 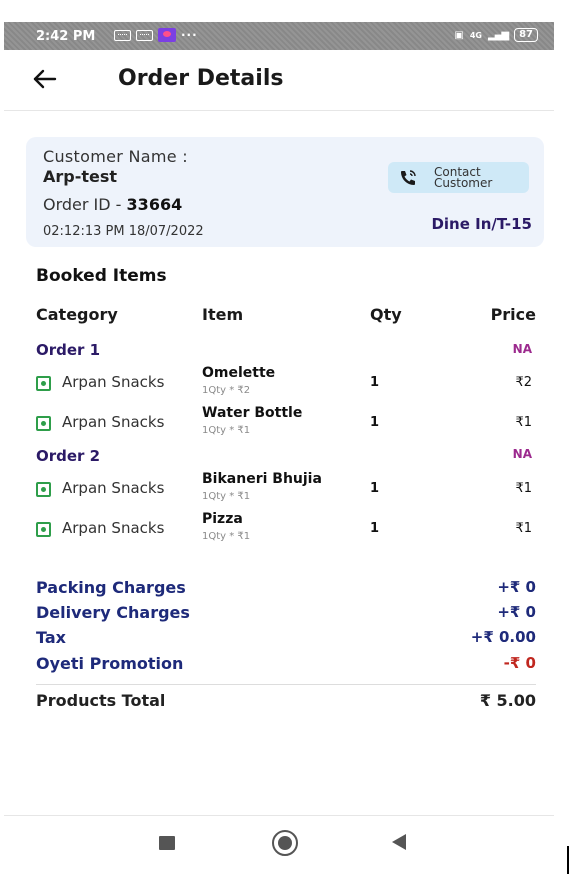 I want to click on contact-customer-button: Contact Customer, so click(x=458, y=177).